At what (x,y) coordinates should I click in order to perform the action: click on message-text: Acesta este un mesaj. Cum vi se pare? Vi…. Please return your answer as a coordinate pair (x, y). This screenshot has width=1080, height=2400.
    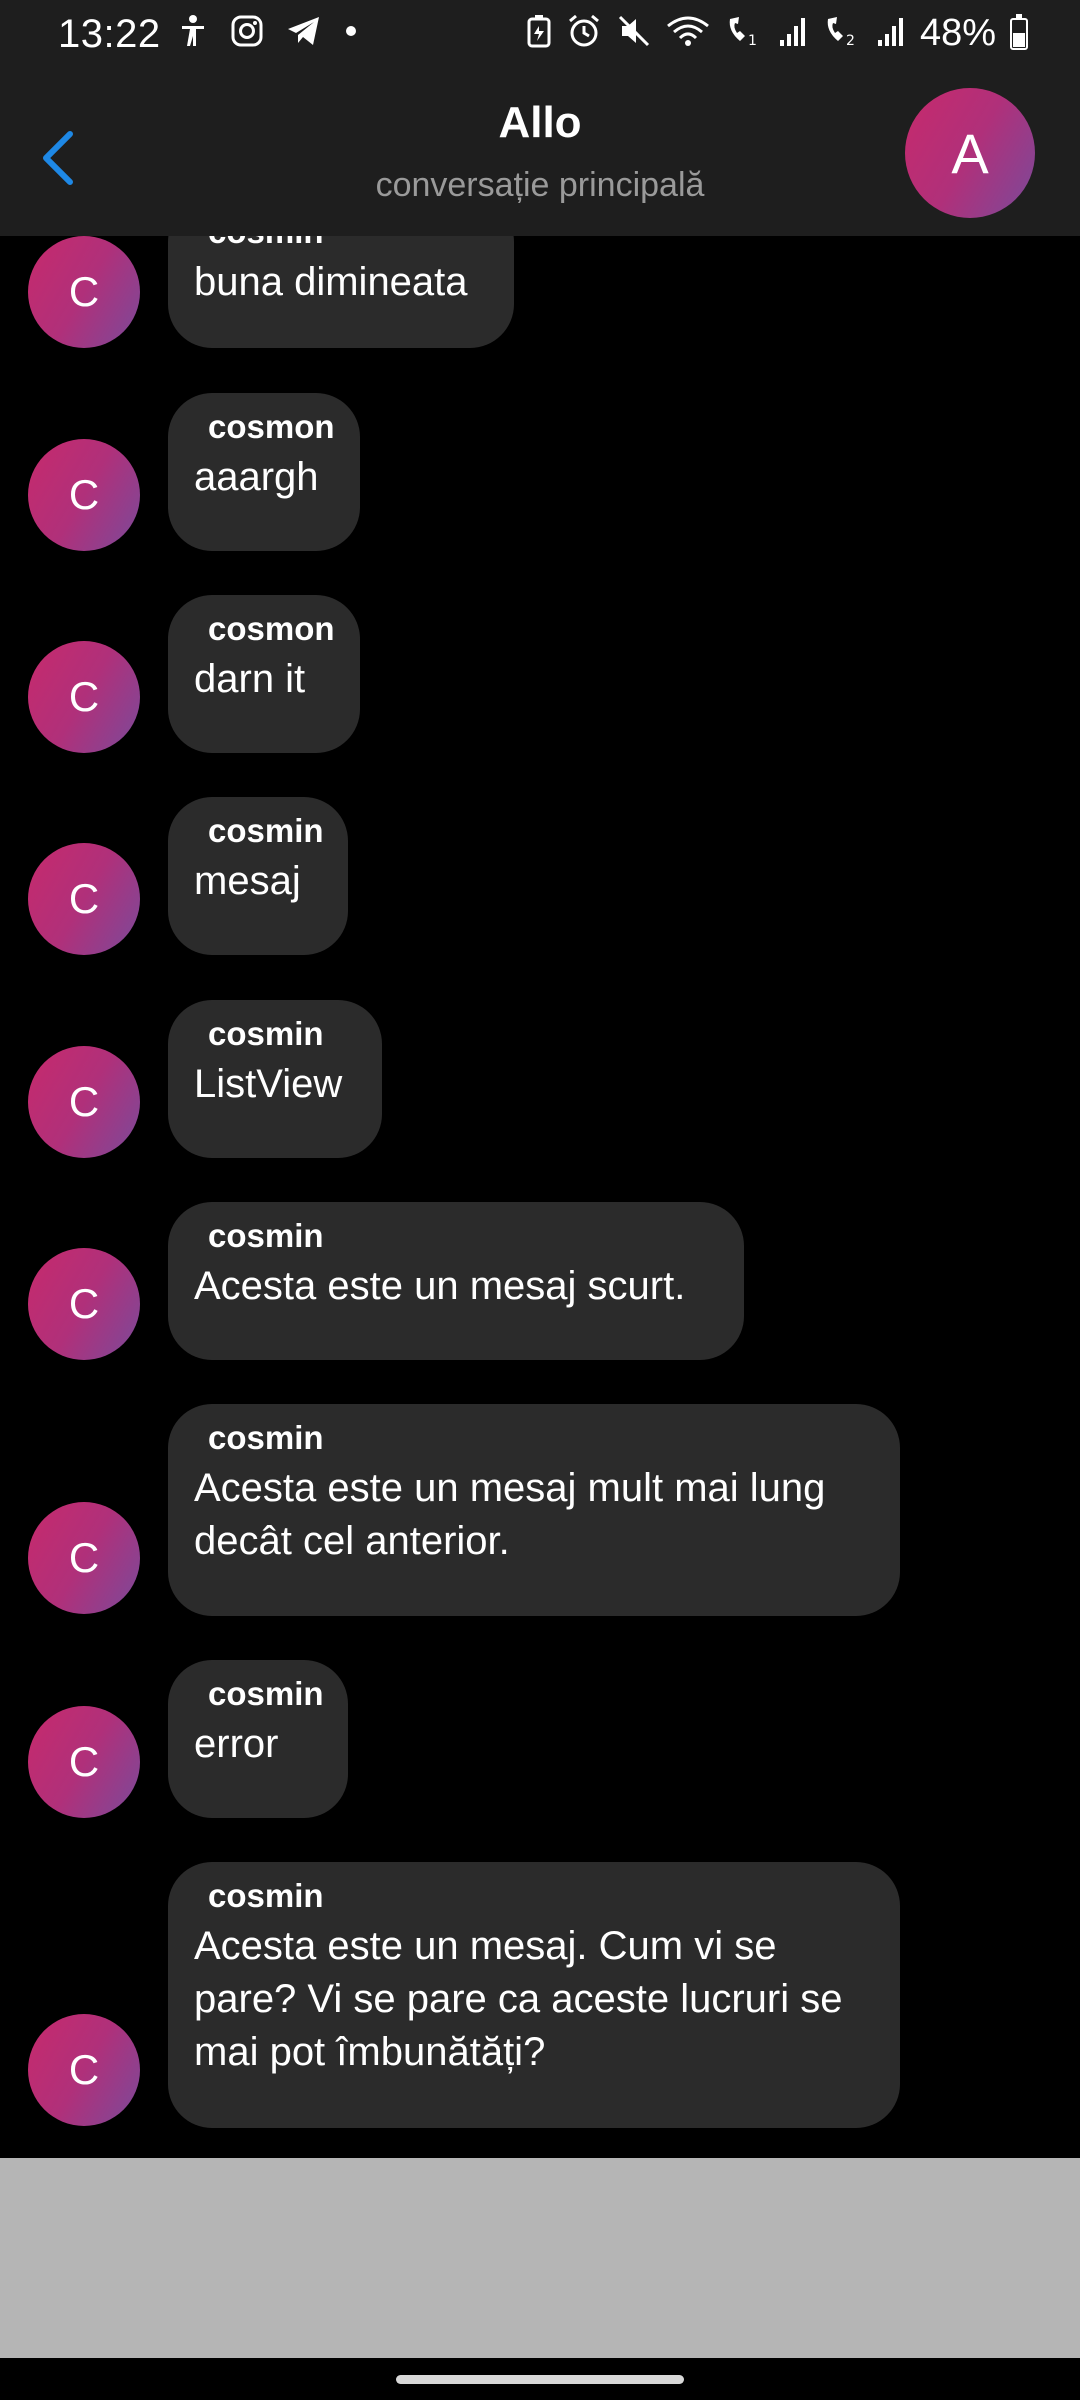
    Looking at the image, I should click on (518, 1999).